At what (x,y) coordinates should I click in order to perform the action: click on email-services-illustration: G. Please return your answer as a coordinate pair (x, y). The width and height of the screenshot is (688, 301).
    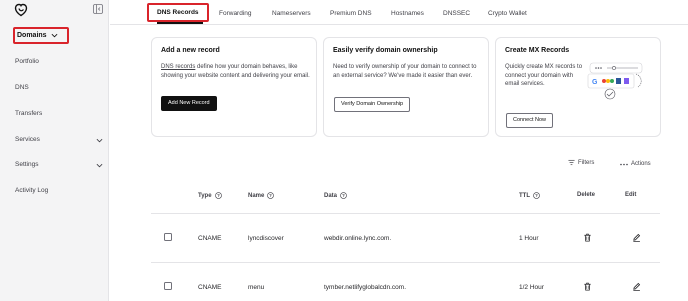
    Looking at the image, I should click on (615, 81).